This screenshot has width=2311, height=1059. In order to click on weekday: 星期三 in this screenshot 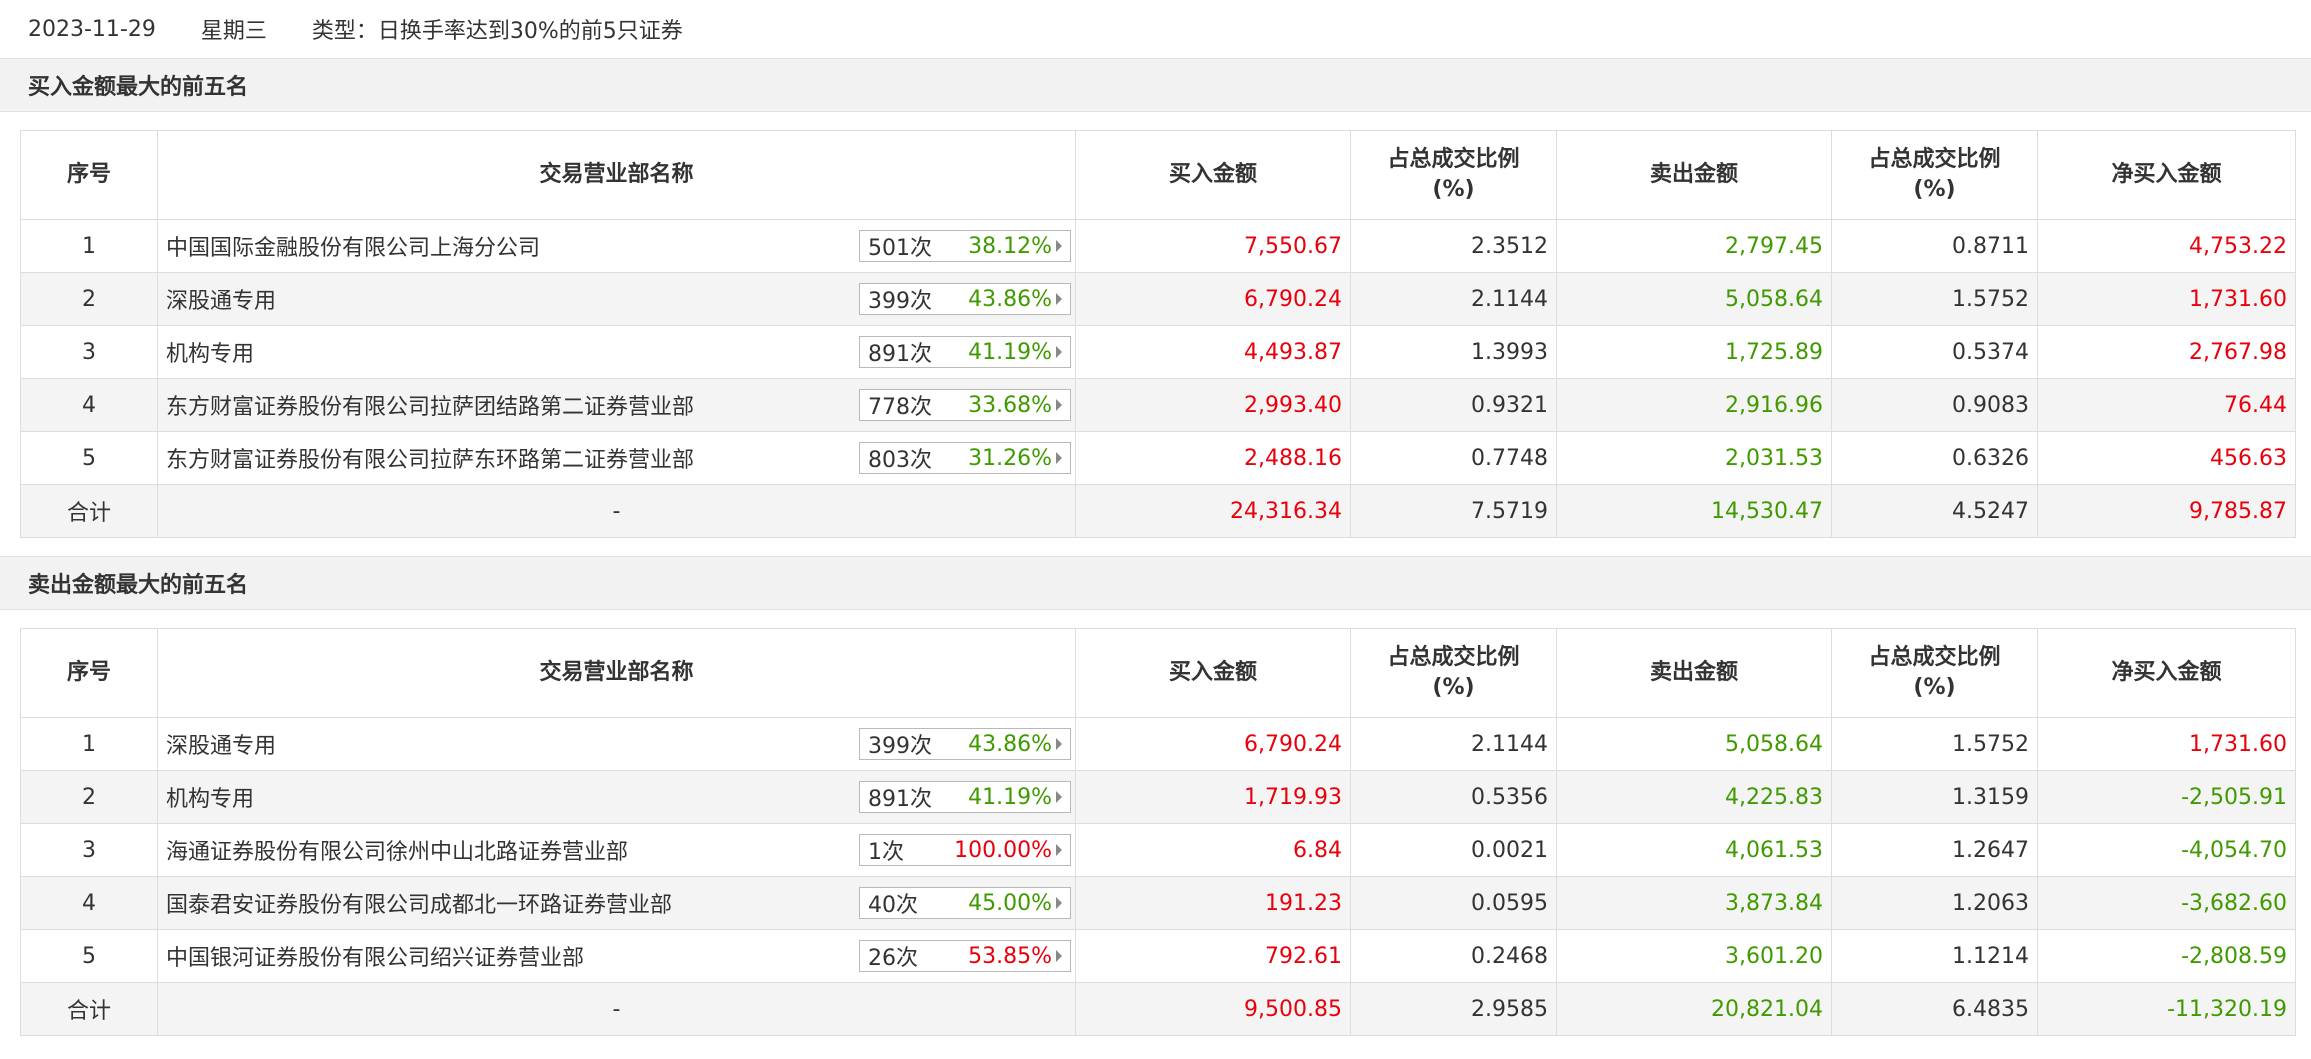, I will do `click(233, 31)`.